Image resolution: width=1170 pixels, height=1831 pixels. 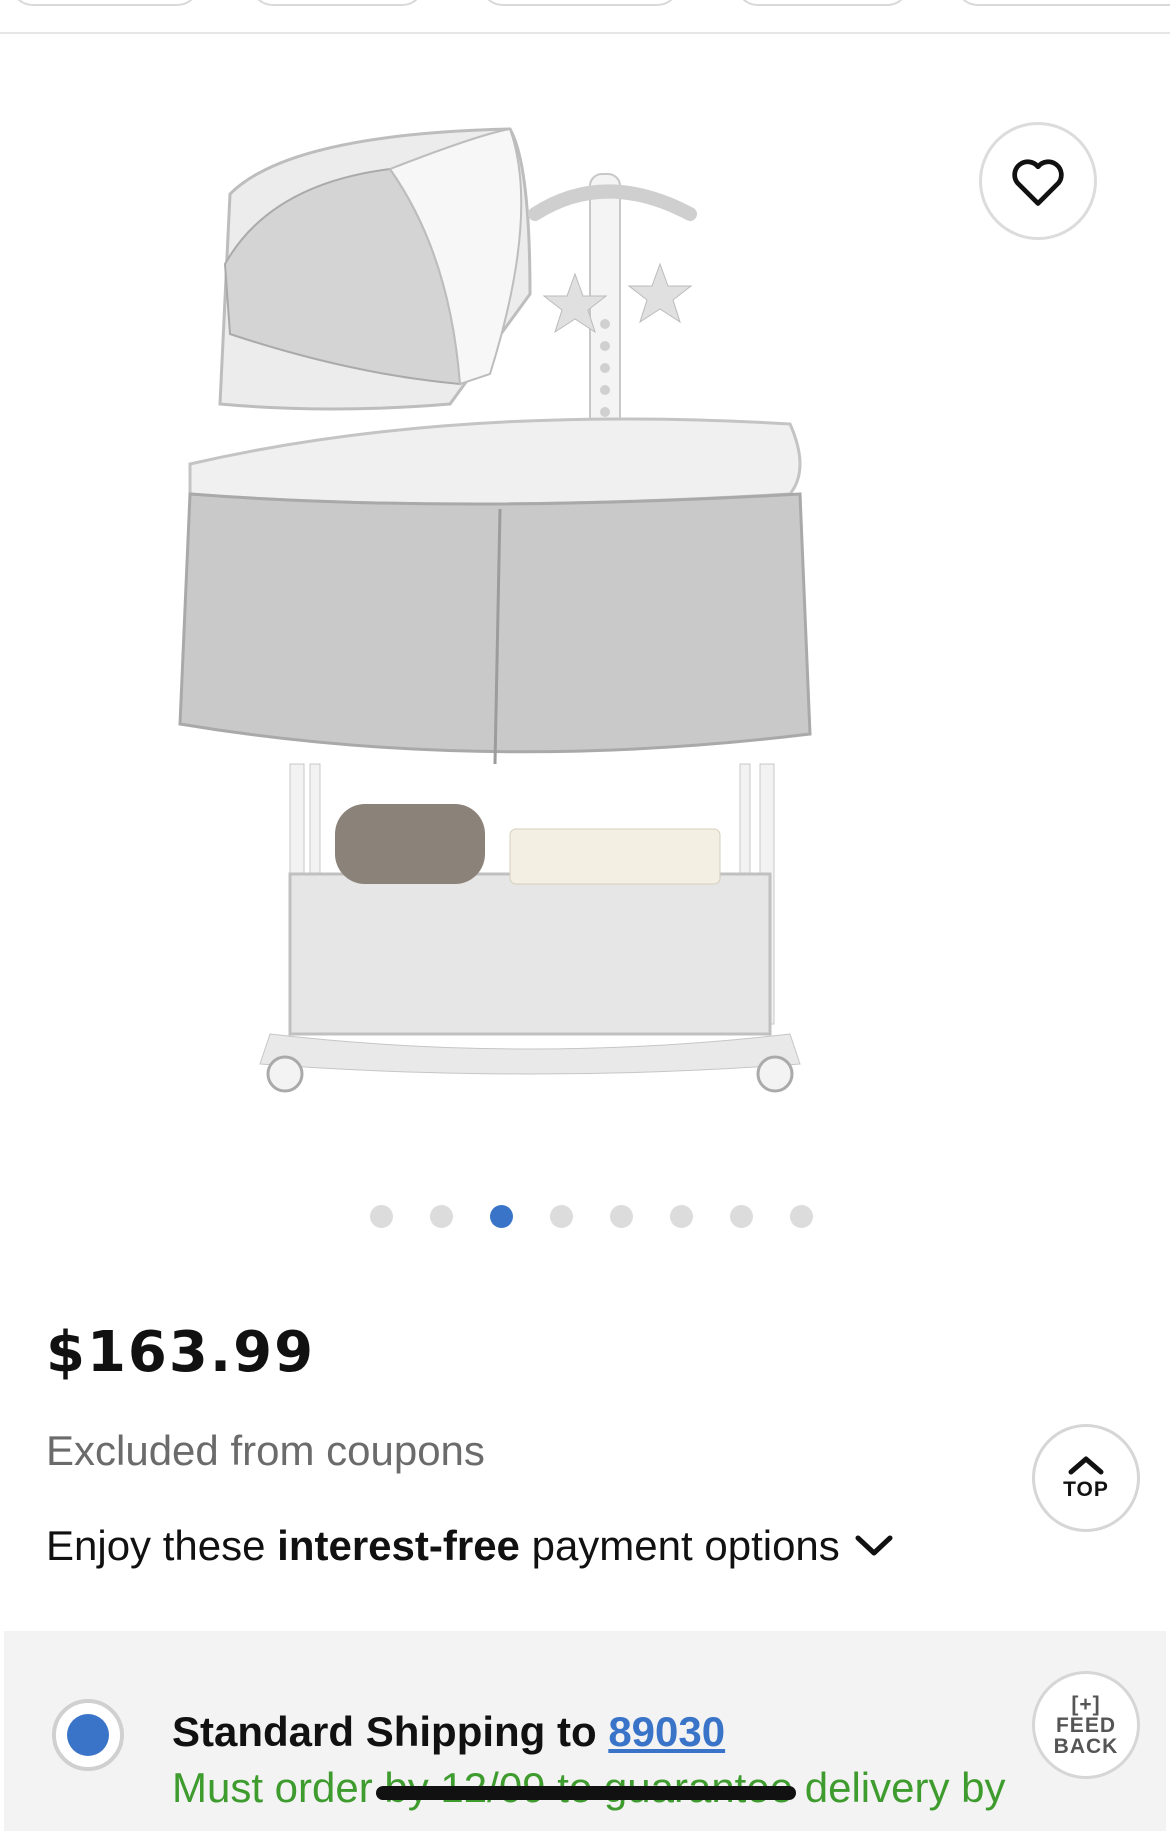 What do you see at coordinates (586, 1793) in the screenshot?
I see `home-indicator` at bounding box center [586, 1793].